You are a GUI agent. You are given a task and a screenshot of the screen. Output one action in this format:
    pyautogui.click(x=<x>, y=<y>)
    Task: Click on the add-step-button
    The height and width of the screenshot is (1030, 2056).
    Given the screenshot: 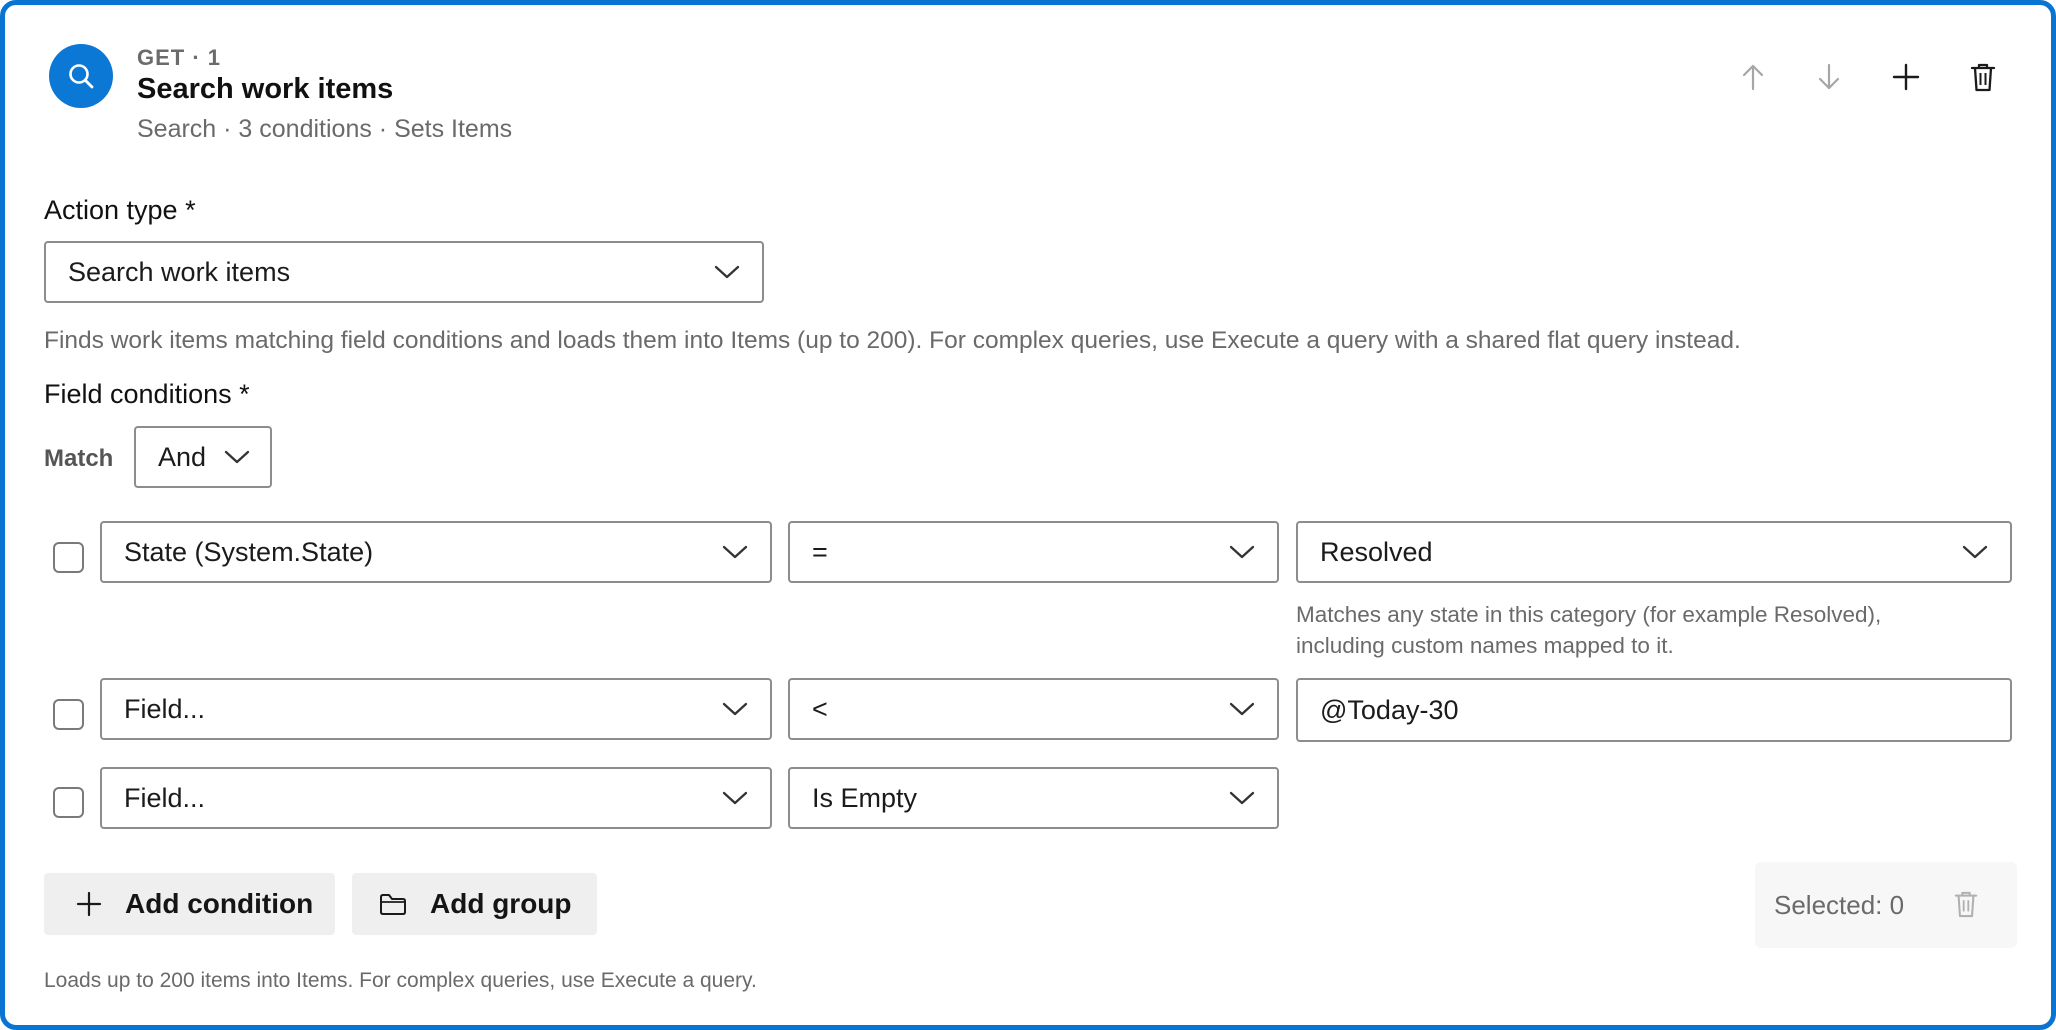 What is the action you would take?
    pyautogui.click(x=1906, y=77)
    